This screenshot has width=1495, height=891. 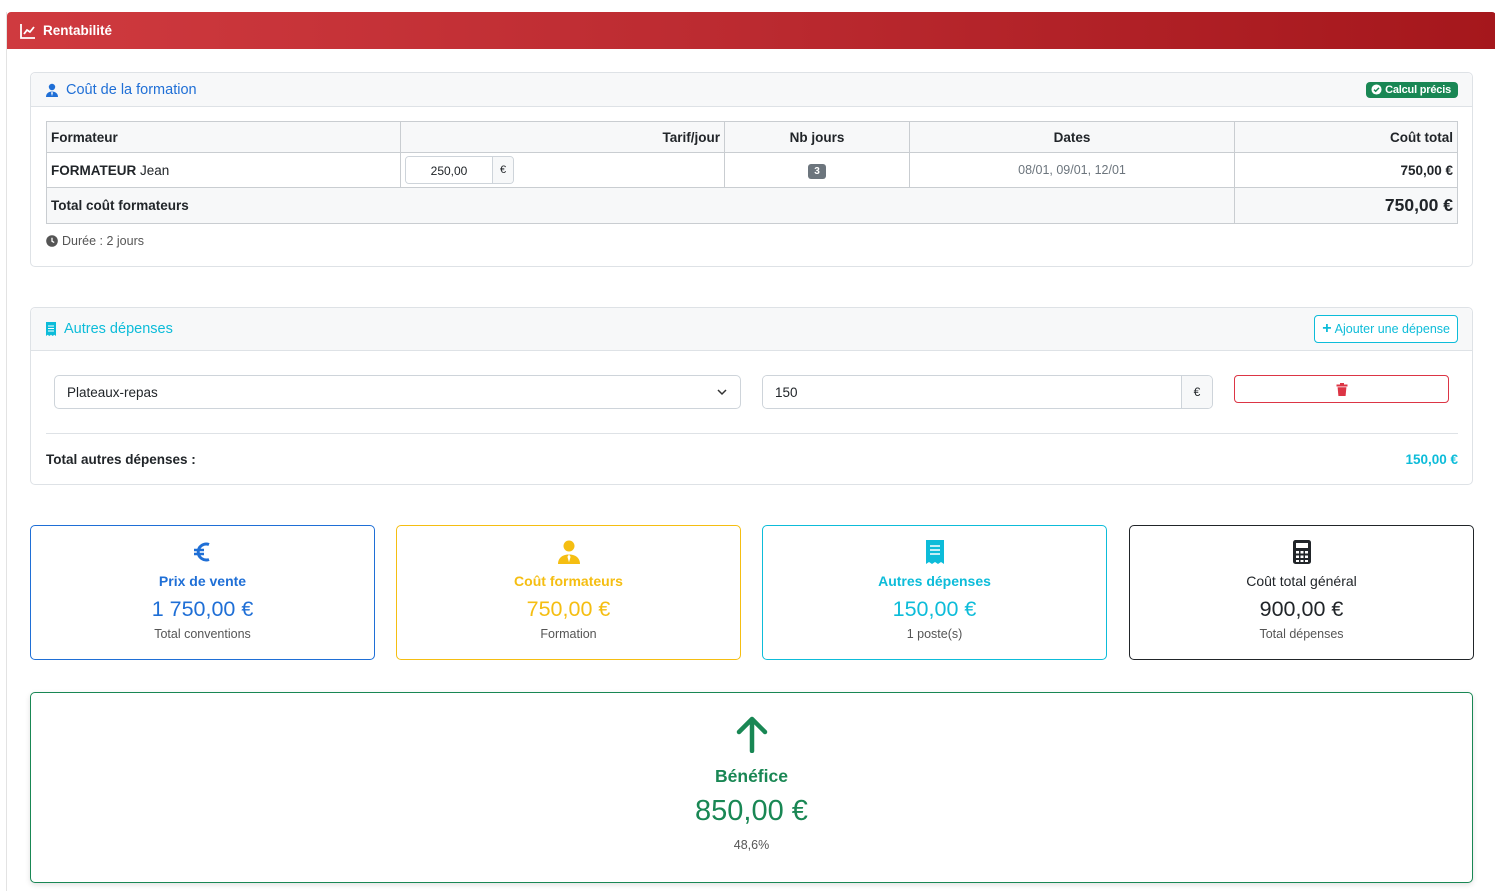 I want to click on trainers-cost-sub: Formation, so click(x=568, y=634).